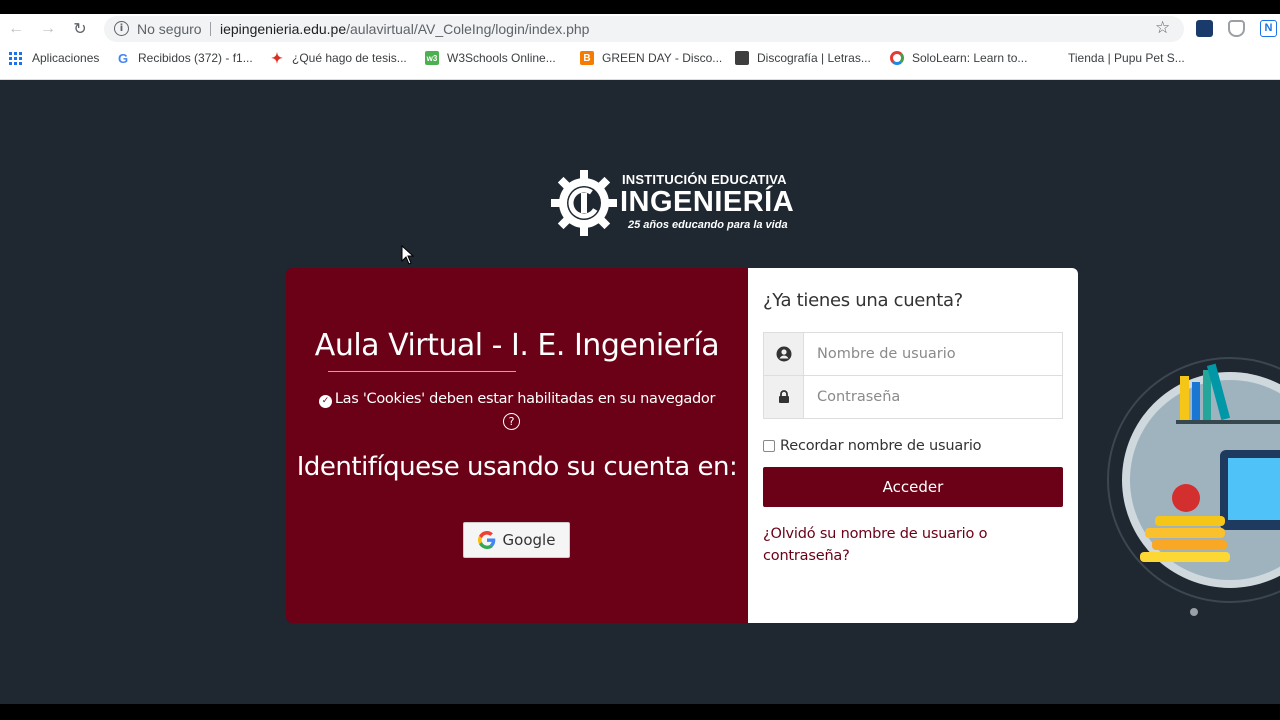 This screenshot has height=720, width=1280. What do you see at coordinates (897, 58) in the screenshot?
I see `sololearn-icon` at bounding box center [897, 58].